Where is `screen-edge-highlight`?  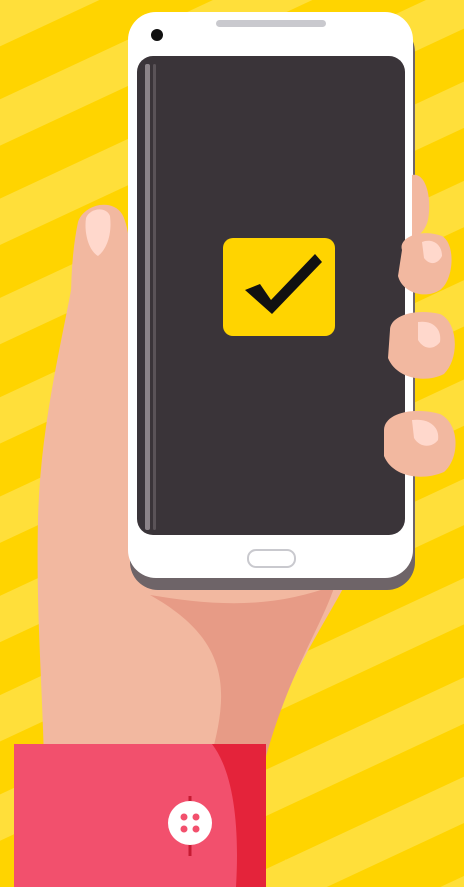 screen-edge-highlight is located at coordinates (147, 297).